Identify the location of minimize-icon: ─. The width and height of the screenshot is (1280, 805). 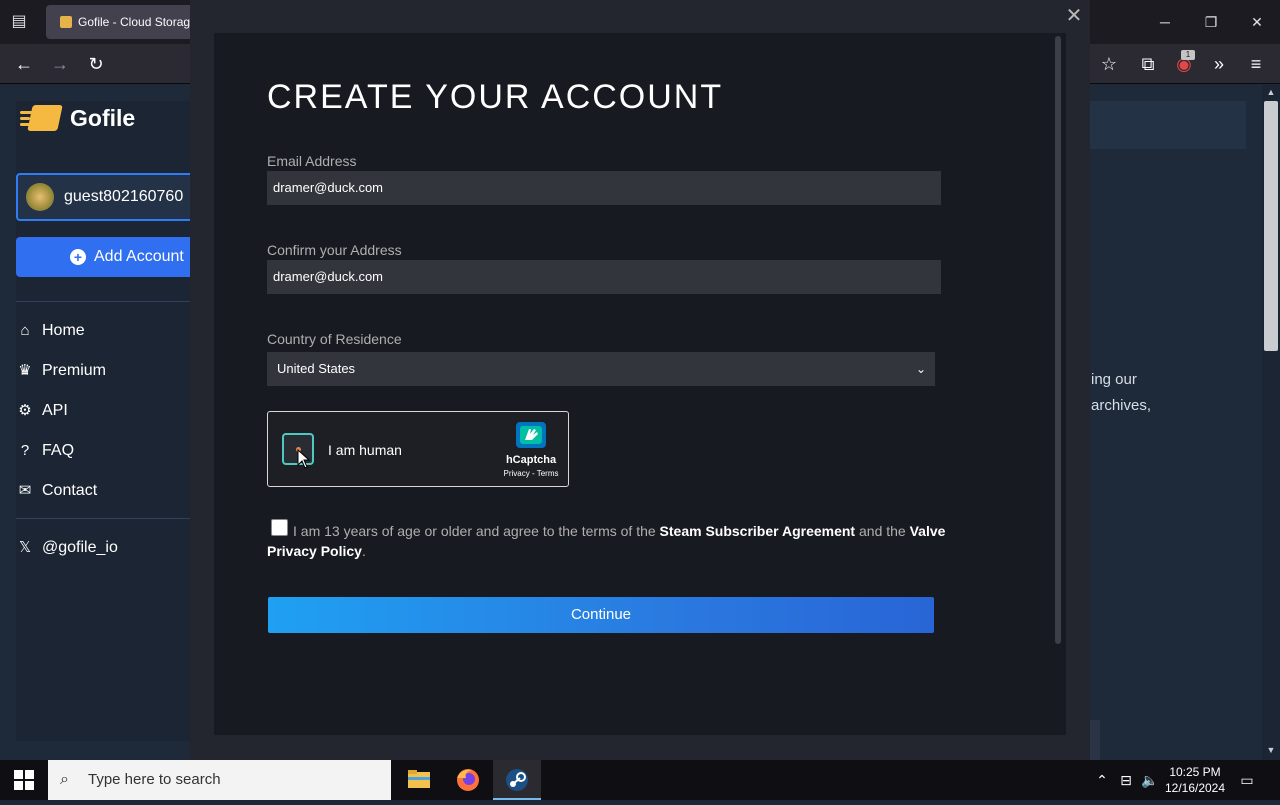
(1165, 22).